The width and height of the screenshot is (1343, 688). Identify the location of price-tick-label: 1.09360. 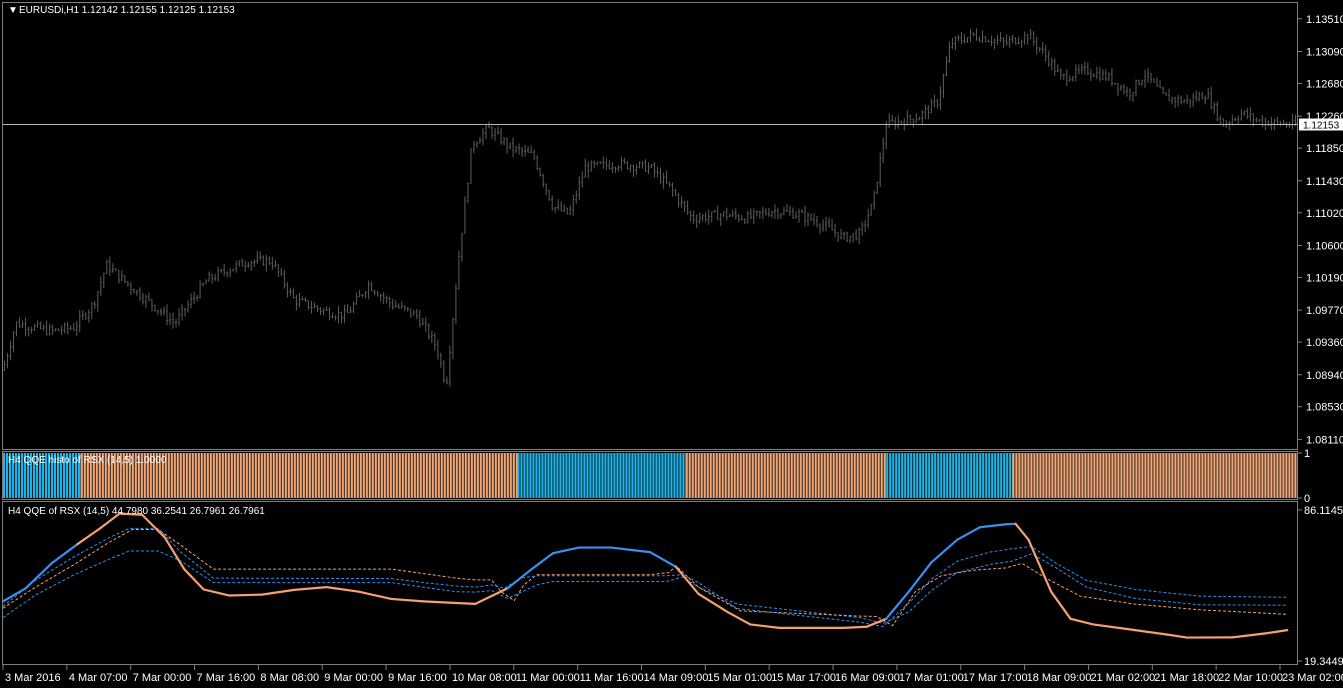
(1324, 343).